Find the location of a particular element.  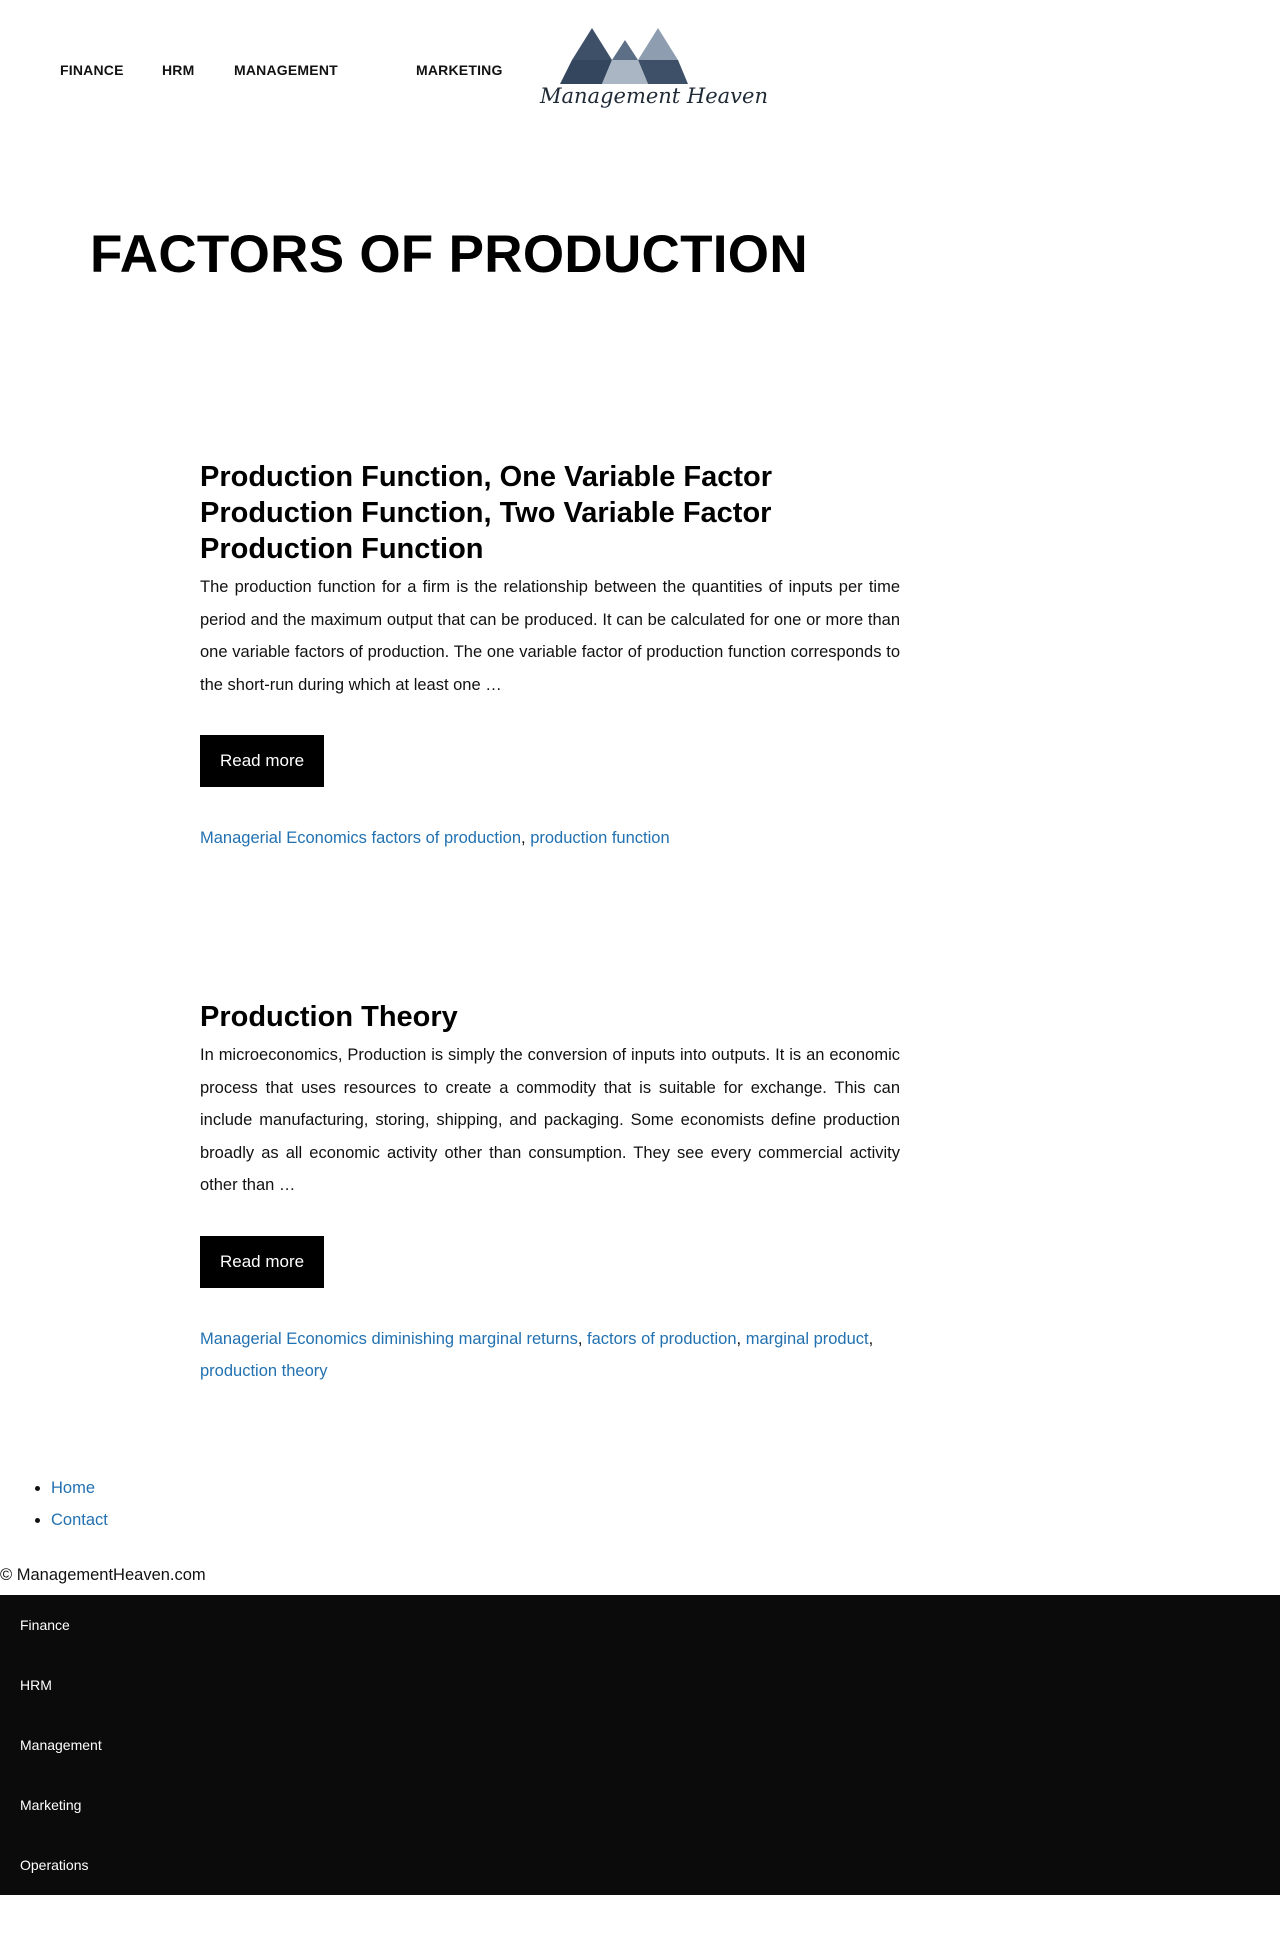

footer-link-item: Home is located at coordinates (79, 1488).